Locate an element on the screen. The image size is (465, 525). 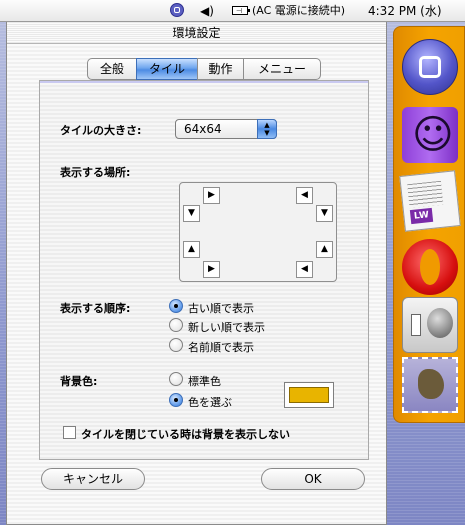
cancel-button: キャンセル is located at coordinates (93, 479).